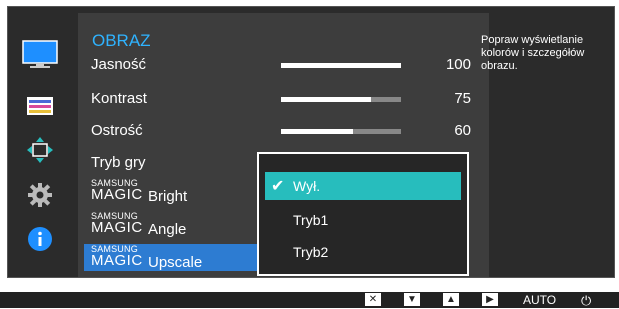 This screenshot has width=619, height=309. Describe the element at coordinates (121, 40) in the screenshot. I see `menu-title: OBRAZ` at that location.